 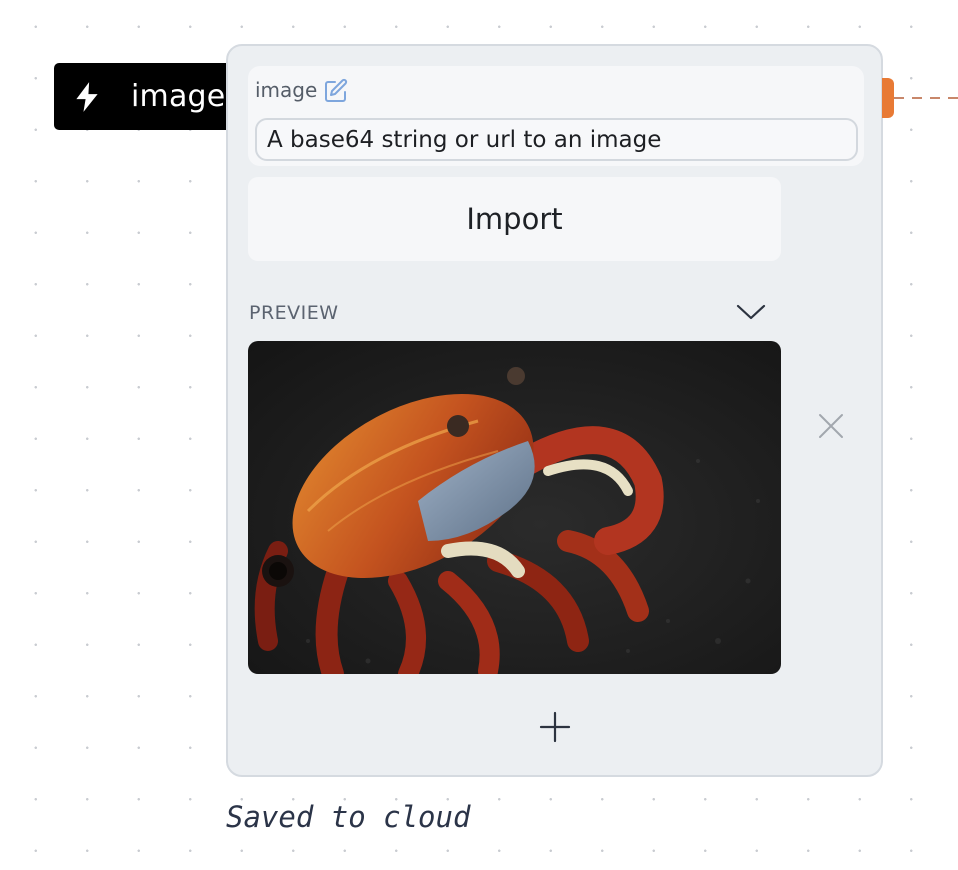 What do you see at coordinates (926, 98) in the screenshot?
I see `connection-edge` at bounding box center [926, 98].